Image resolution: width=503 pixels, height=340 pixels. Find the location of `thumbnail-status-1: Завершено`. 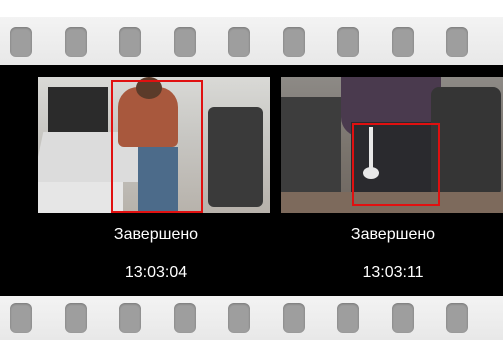

thumbnail-status-1: Завершено is located at coordinates (156, 234).